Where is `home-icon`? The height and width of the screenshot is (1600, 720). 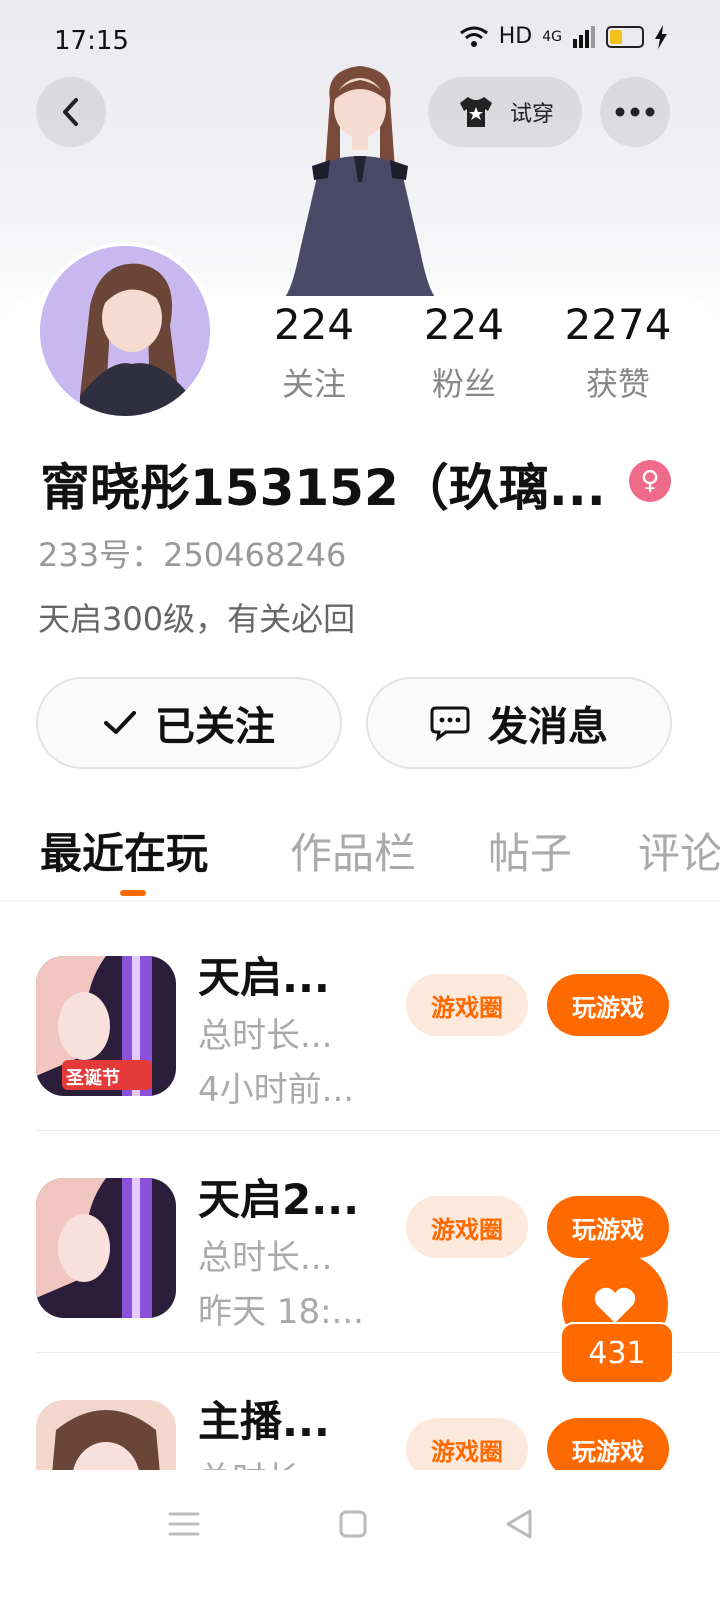
home-icon is located at coordinates (353, 1524).